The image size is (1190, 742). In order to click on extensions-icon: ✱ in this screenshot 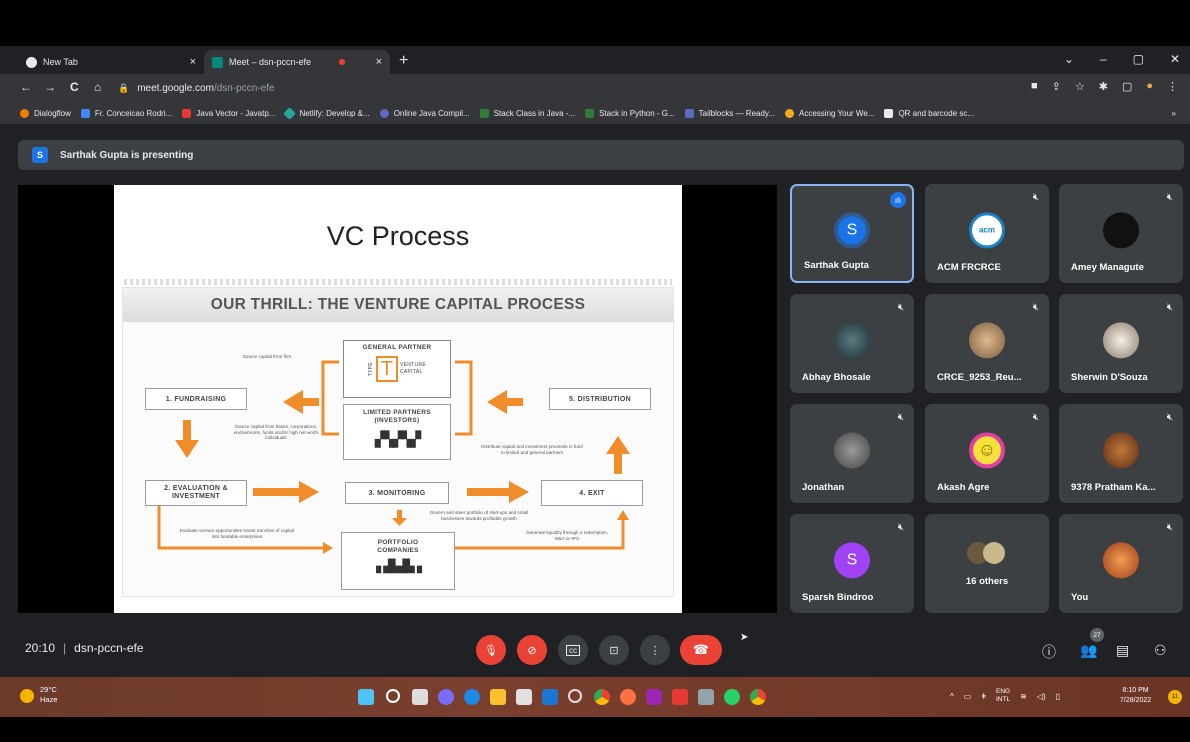, I will do `click(1103, 86)`.